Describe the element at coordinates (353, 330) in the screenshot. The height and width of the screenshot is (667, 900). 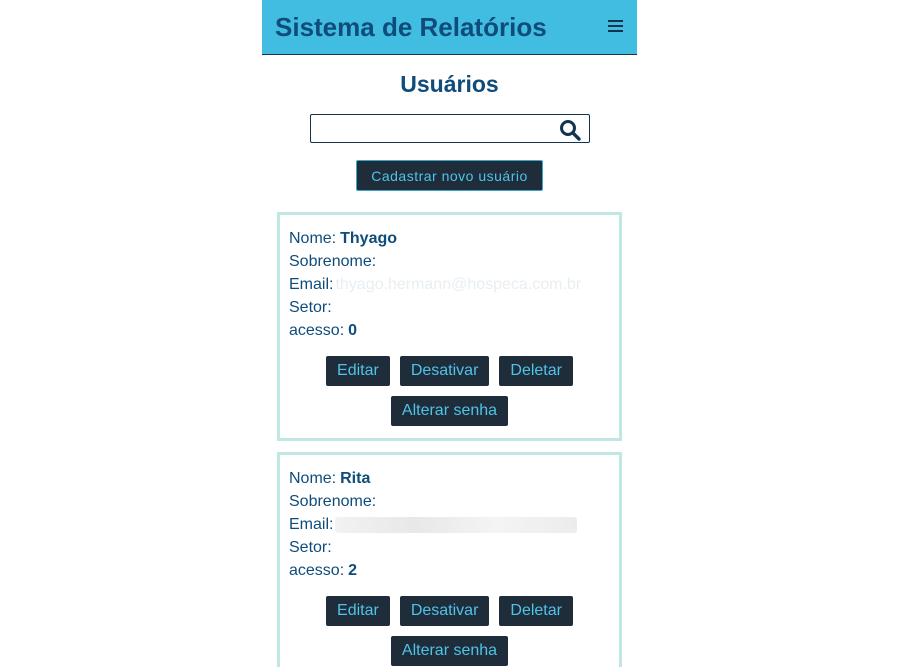
I see `access-value: 0` at that location.